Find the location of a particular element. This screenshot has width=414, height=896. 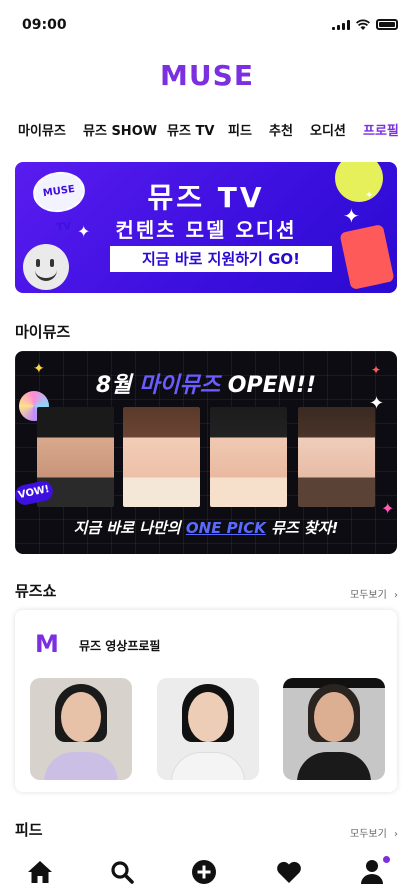

section-title-muse-show: 뮤즈쇼 is located at coordinates (36, 591).